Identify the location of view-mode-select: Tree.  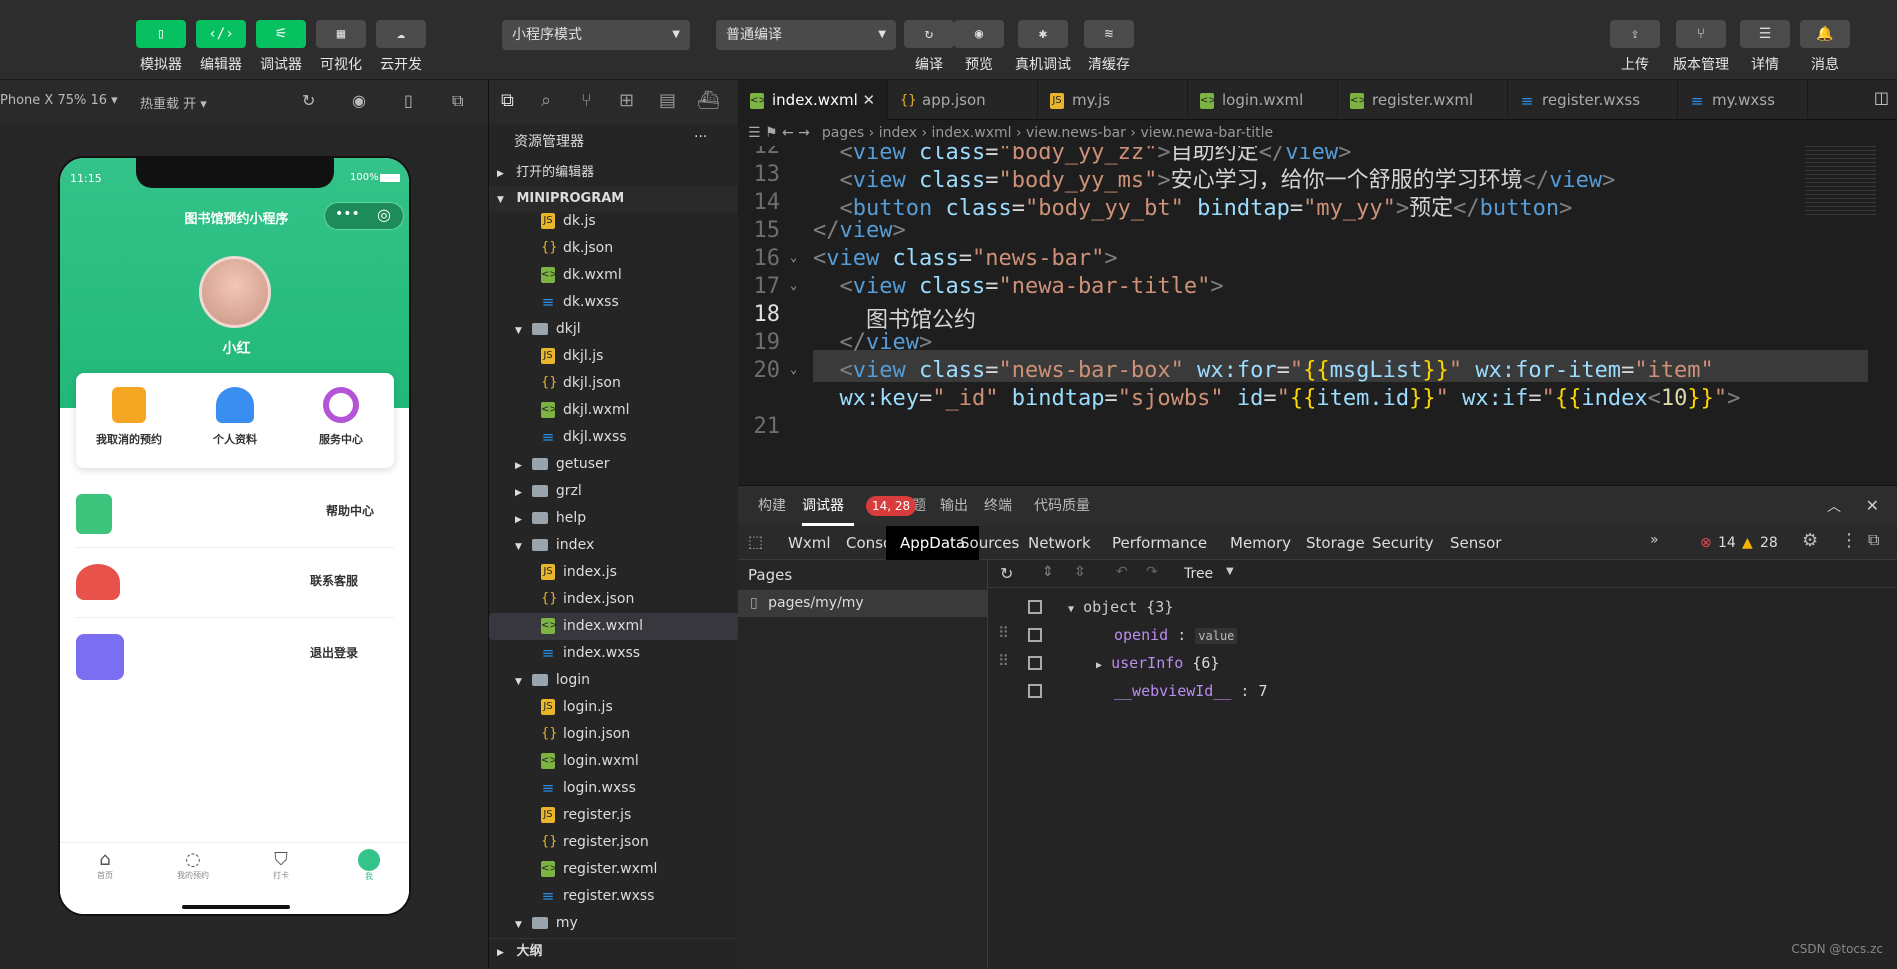
(1198, 574).